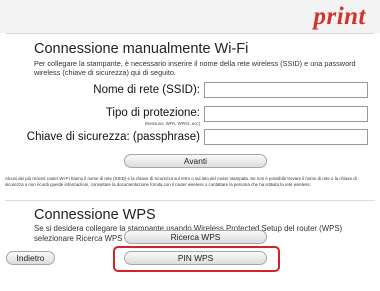  I want to click on protection-type-input, so click(286, 114).